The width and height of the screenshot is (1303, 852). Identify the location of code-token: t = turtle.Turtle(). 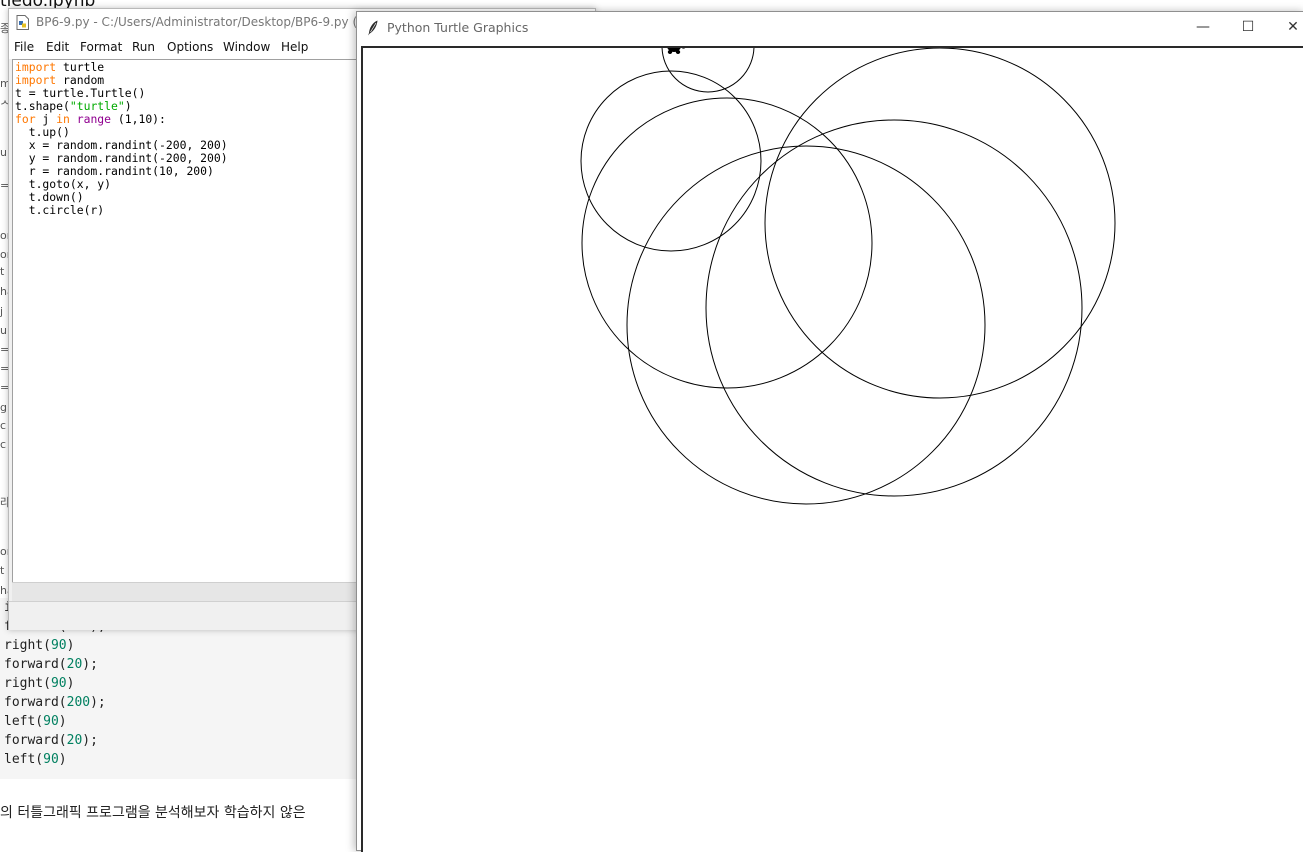
(80, 93).